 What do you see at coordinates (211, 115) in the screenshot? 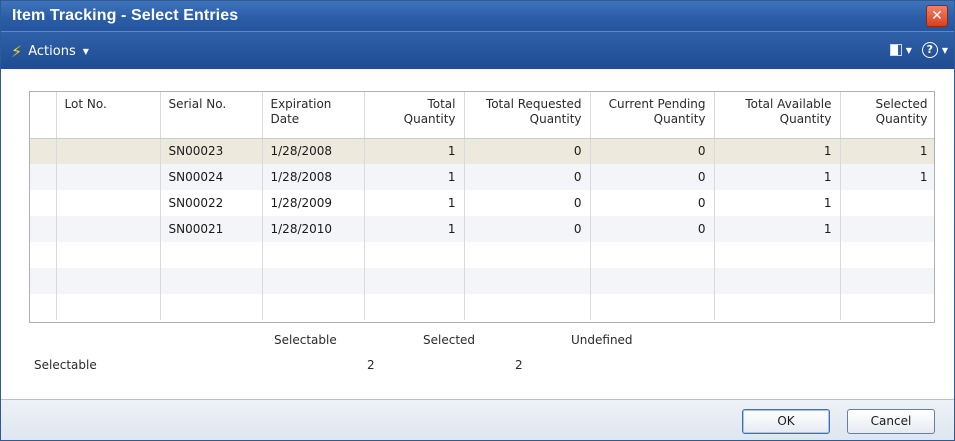
I see `column-header-serial-no: Serial No.` at bounding box center [211, 115].